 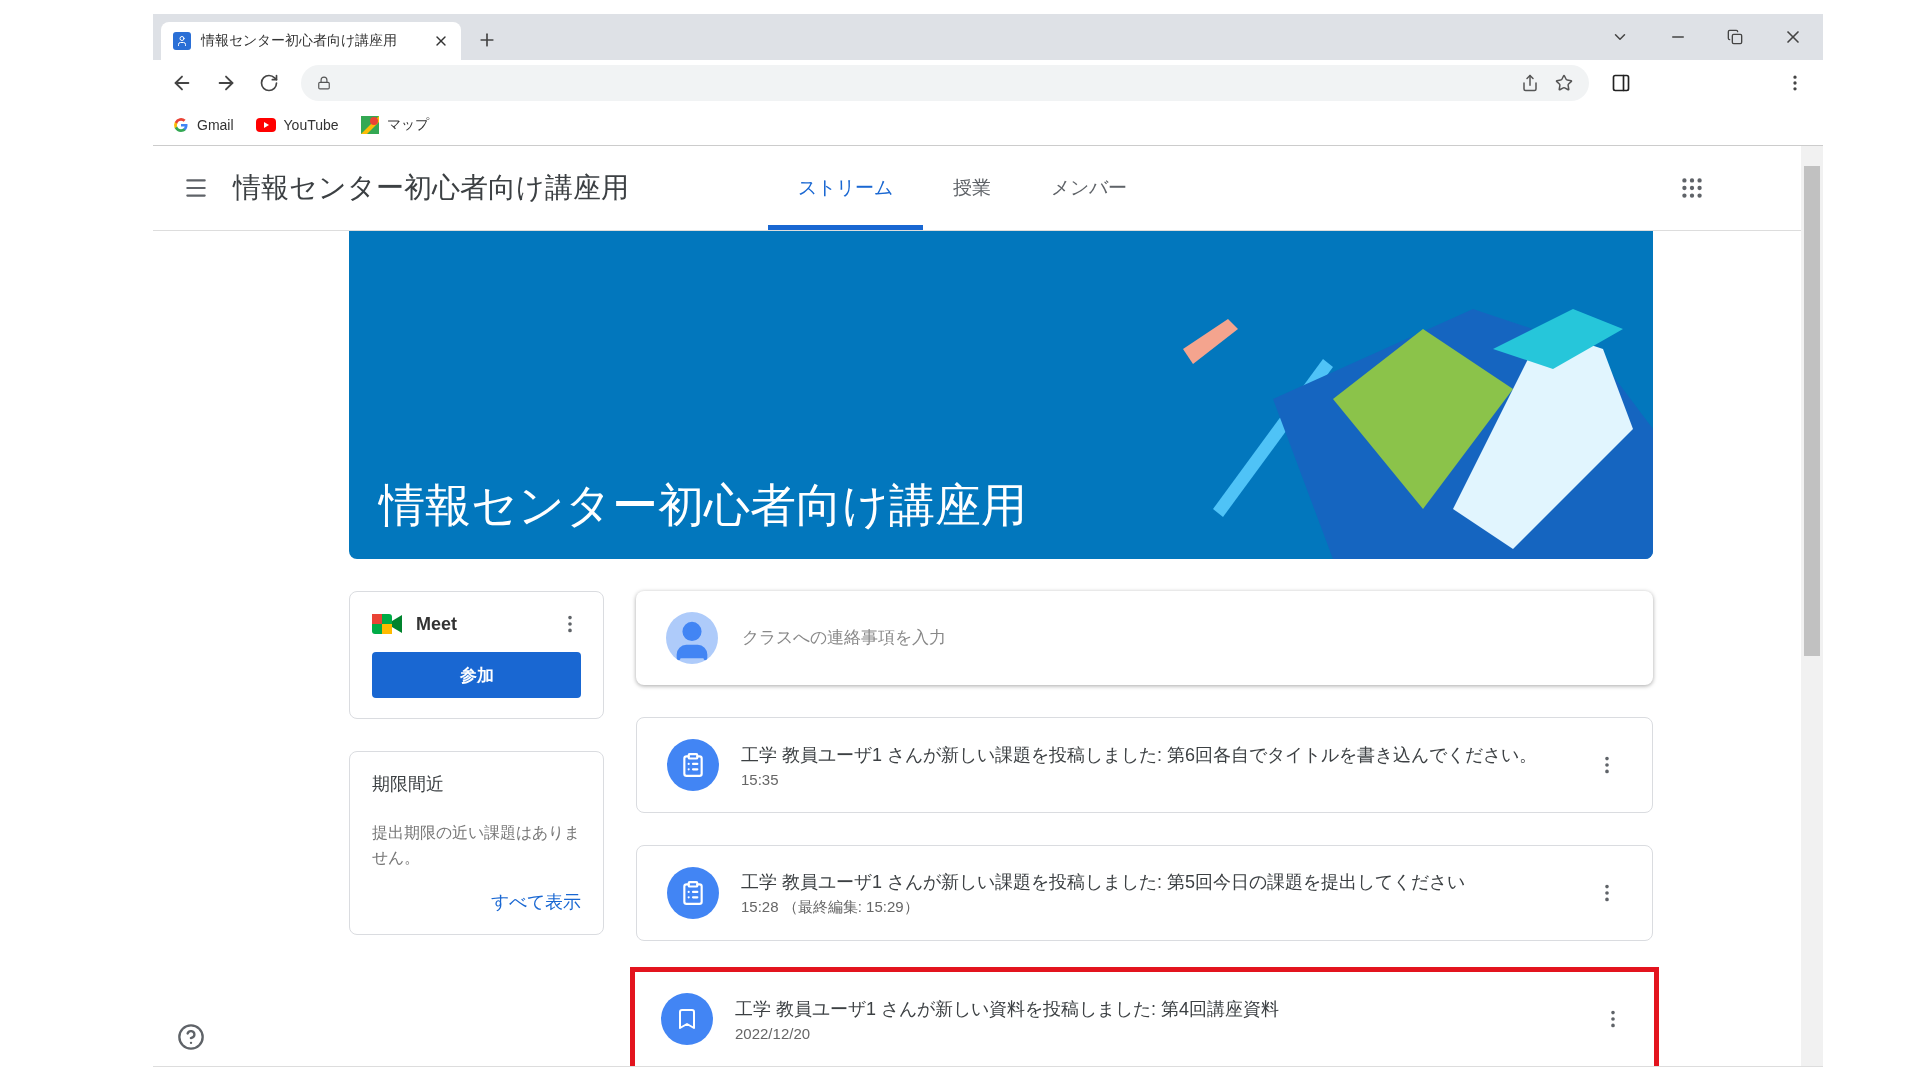 What do you see at coordinates (760, 779) in the screenshot?
I see `post-time: 15:35` at bounding box center [760, 779].